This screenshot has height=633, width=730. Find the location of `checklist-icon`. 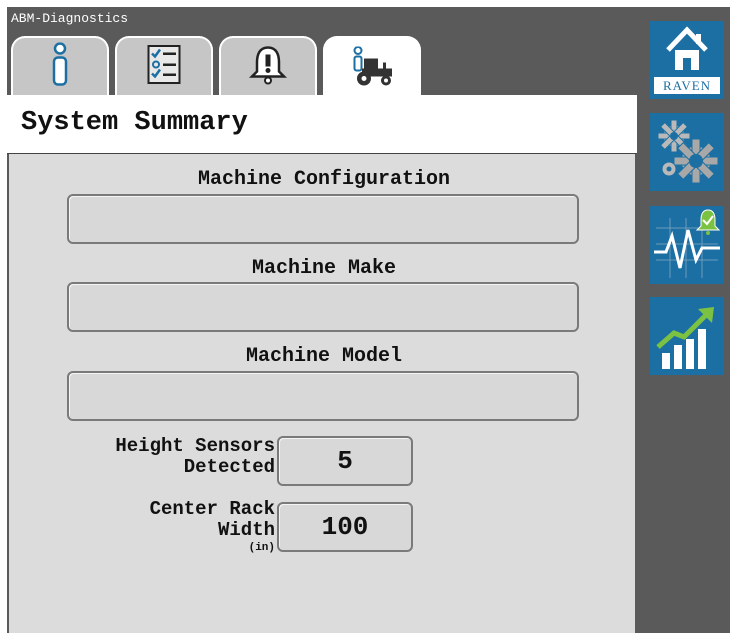

checklist-icon is located at coordinates (164, 67).